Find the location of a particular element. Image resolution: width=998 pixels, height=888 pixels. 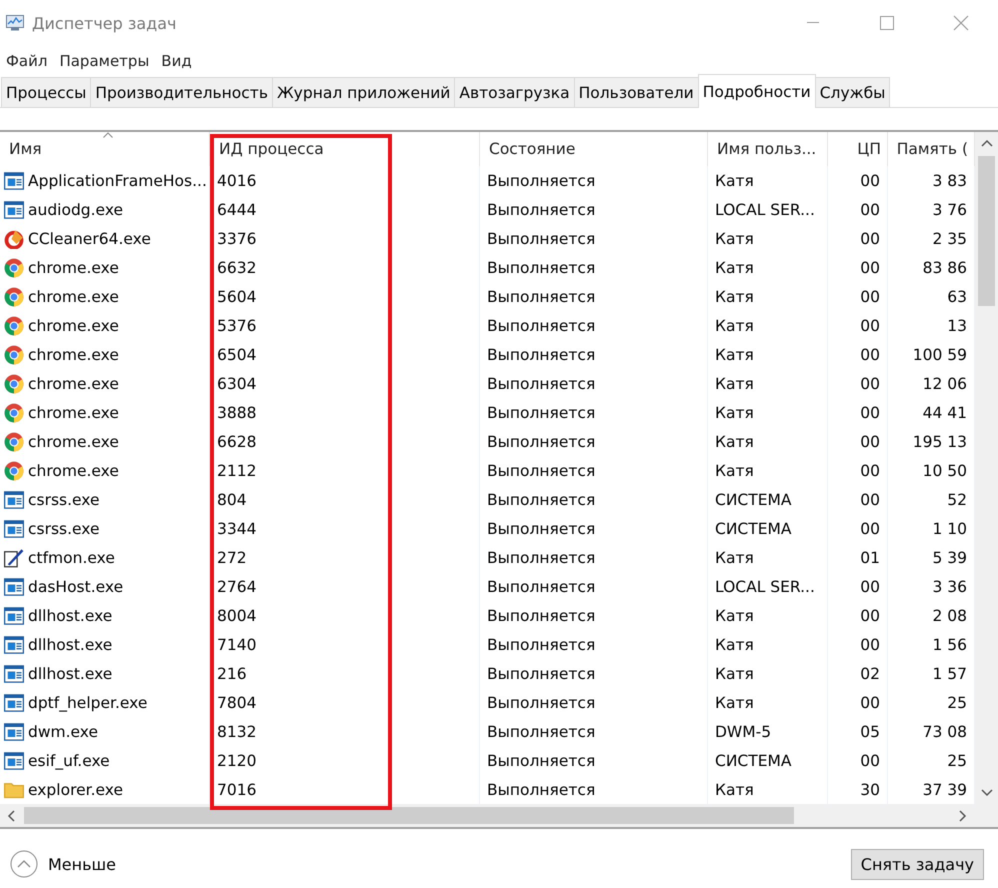

table-cell: 3376 is located at coordinates (236, 239).